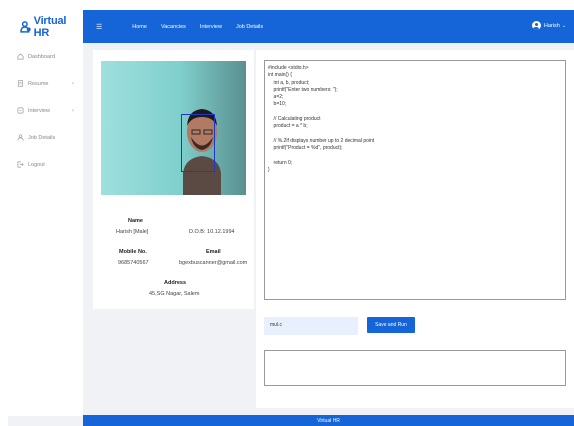 The image size is (574, 426). What do you see at coordinates (280, 162) in the screenshot?
I see `code-line: return 0;` at bounding box center [280, 162].